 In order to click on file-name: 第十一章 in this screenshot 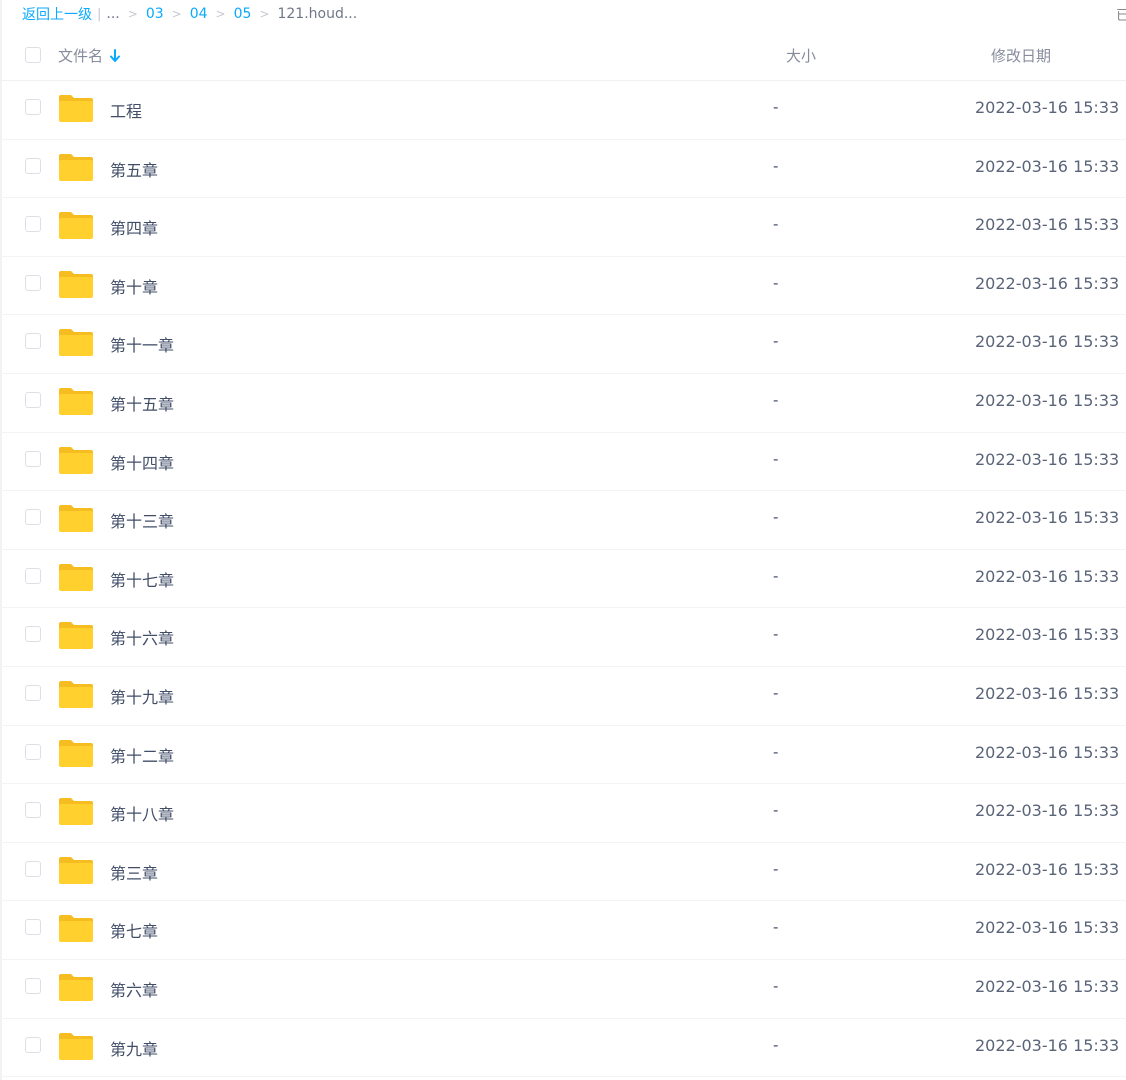, I will do `click(142, 344)`.